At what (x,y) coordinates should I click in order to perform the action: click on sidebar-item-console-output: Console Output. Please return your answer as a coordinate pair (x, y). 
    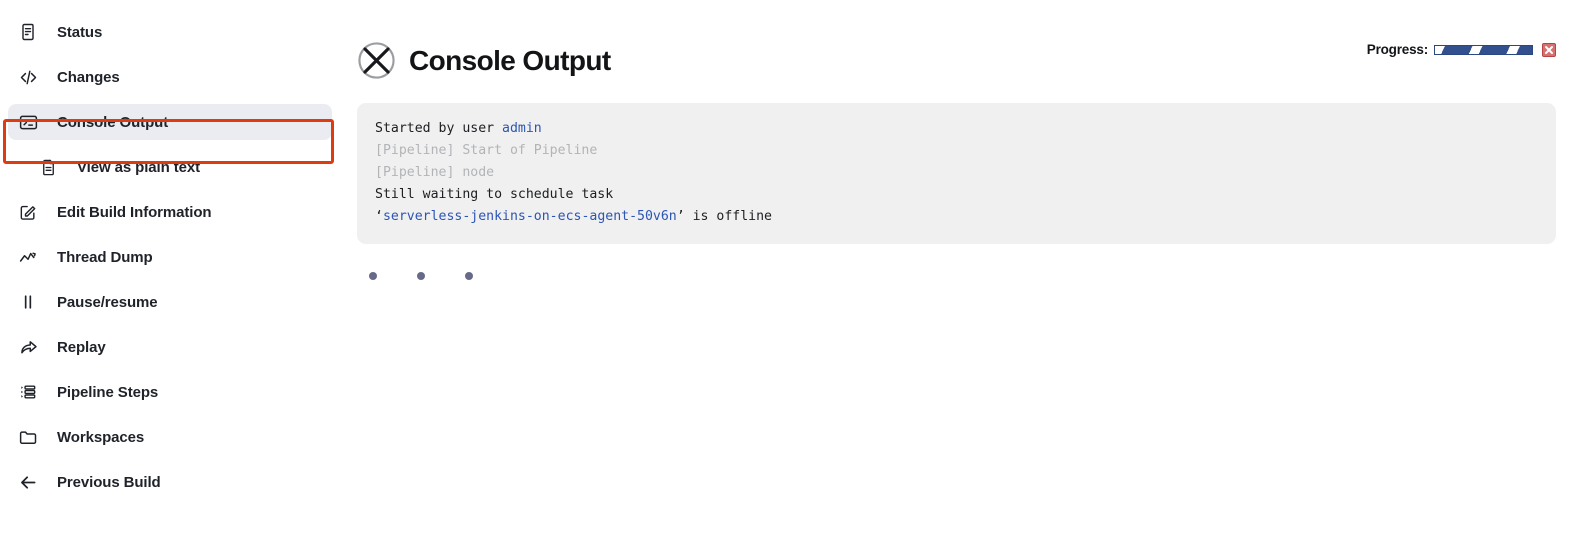
    Looking at the image, I should click on (170, 122).